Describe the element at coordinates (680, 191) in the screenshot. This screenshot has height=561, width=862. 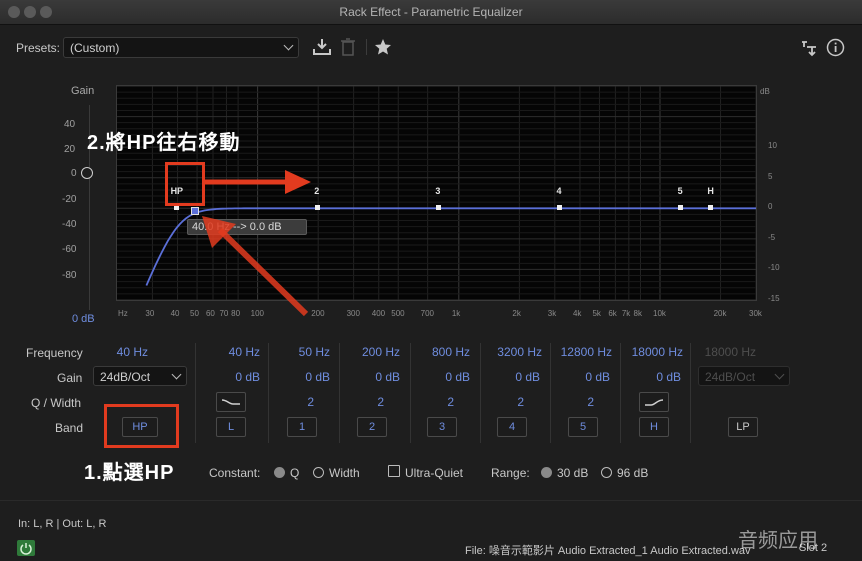
I see `eq-node-label: 5` at that location.